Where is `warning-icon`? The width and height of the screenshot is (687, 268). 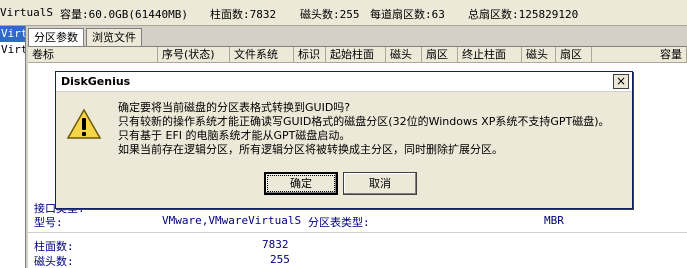
warning-icon is located at coordinates (84, 124).